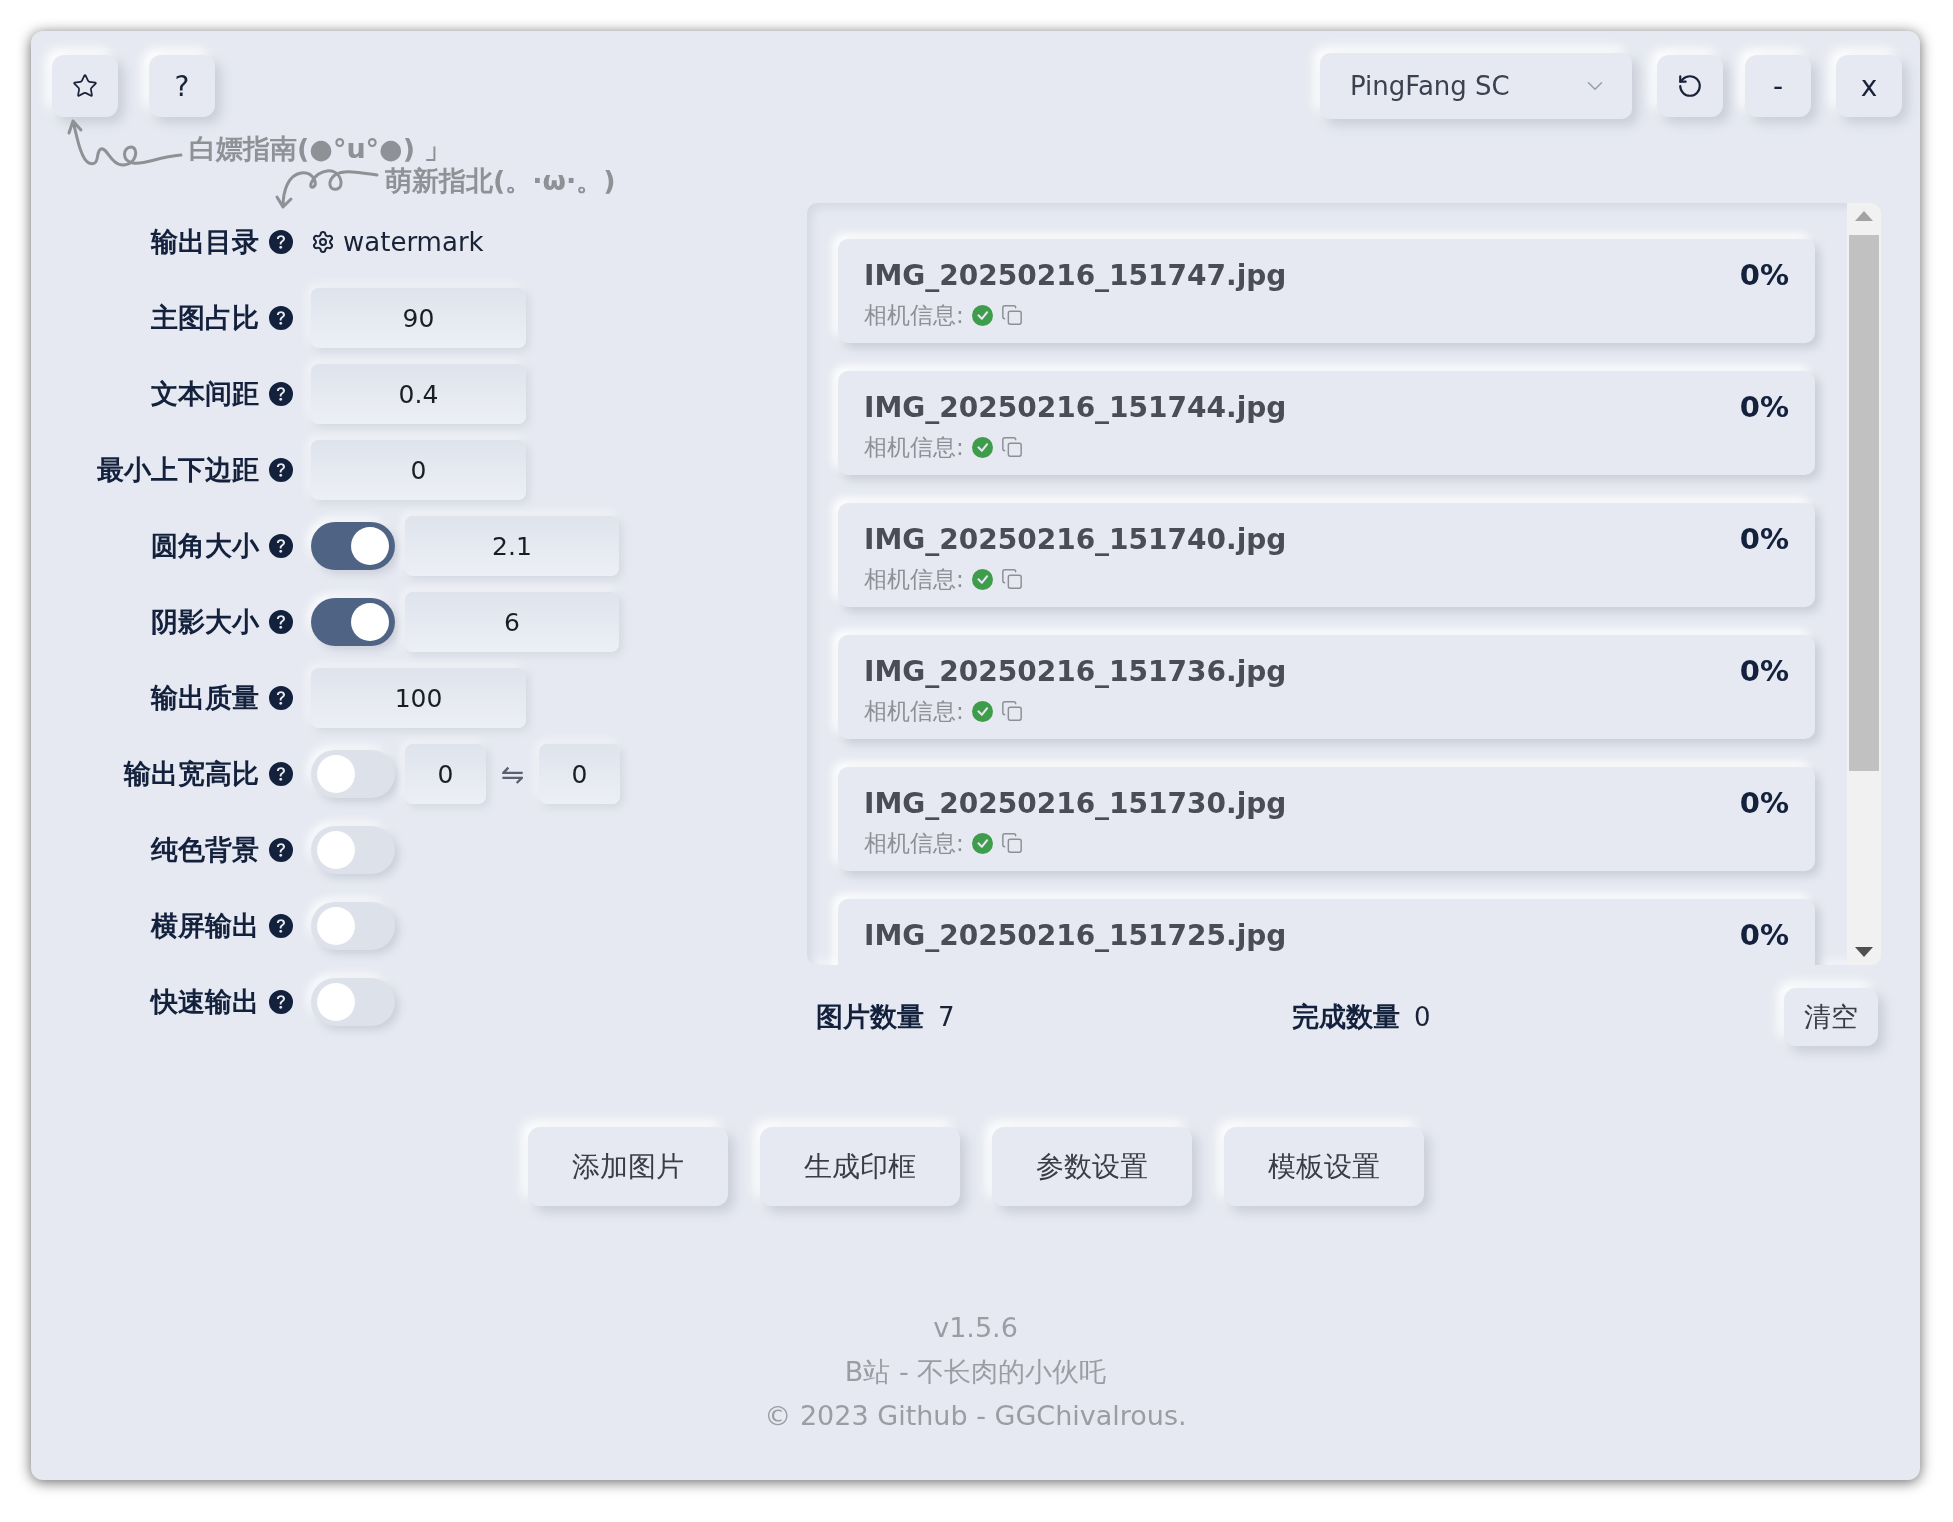 The image size is (1953, 1522). What do you see at coordinates (204, 242) in the screenshot?
I see `setting-label: 输出目录` at bounding box center [204, 242].